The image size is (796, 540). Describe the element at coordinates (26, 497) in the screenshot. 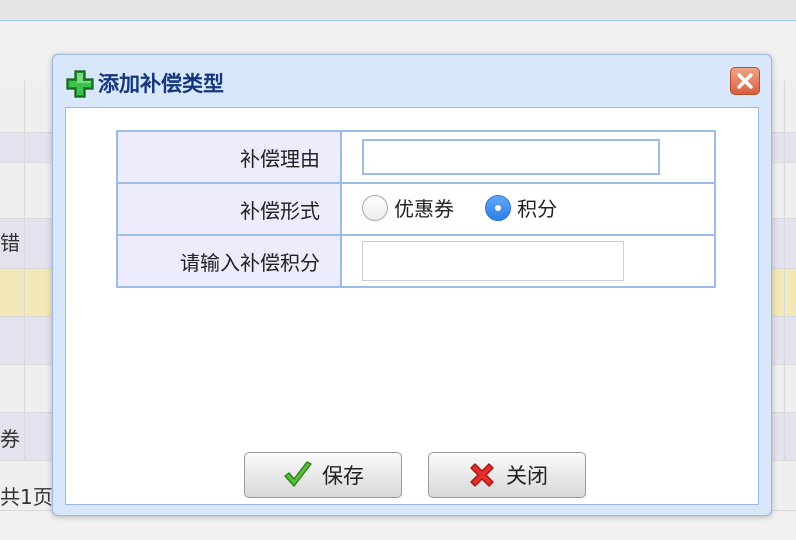

I see `pagination-text: 共1页` at that location.